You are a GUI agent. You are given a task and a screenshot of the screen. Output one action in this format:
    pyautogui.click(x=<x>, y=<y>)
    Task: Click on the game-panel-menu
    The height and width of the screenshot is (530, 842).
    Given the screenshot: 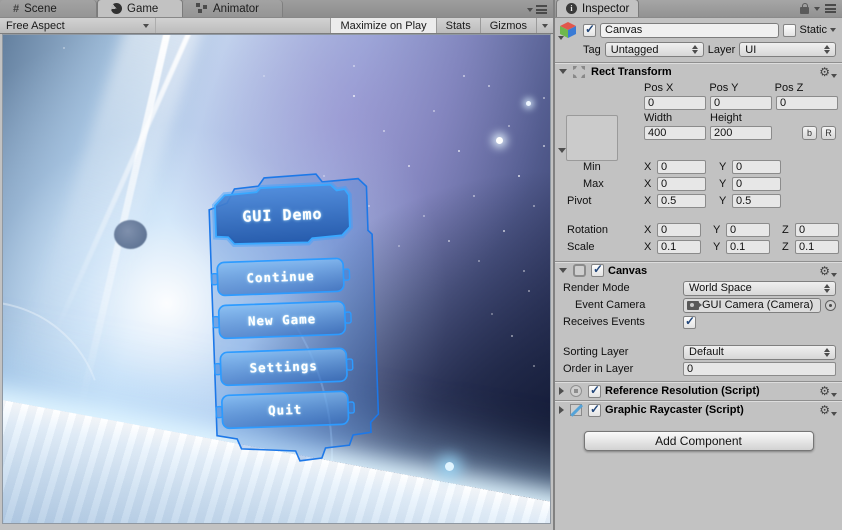 What is the action you would take?
    pyautogui.click(x=540, y=11)
    